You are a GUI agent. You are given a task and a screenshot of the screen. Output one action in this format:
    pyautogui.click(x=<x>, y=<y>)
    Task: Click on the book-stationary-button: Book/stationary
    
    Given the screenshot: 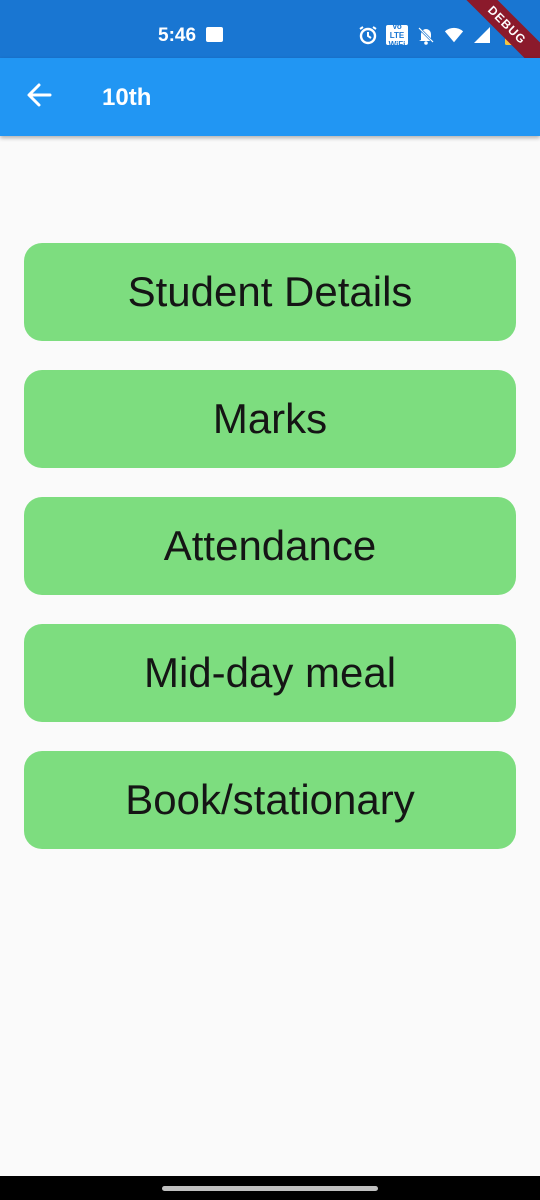 What is the action you would take?
    pyautogui.click(x=270, y=800)
    